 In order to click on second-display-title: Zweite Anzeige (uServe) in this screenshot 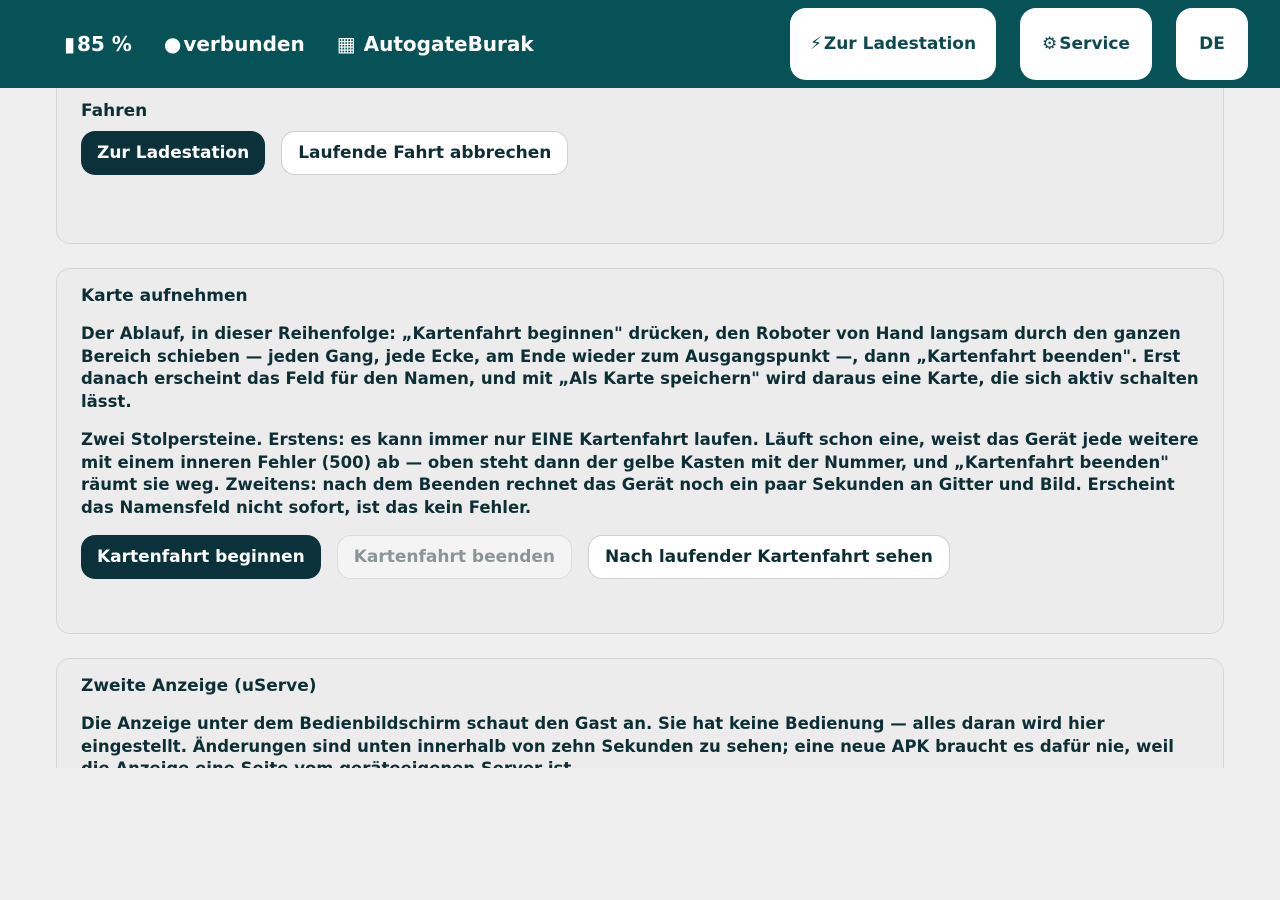, I will do `click(199, 686)`.